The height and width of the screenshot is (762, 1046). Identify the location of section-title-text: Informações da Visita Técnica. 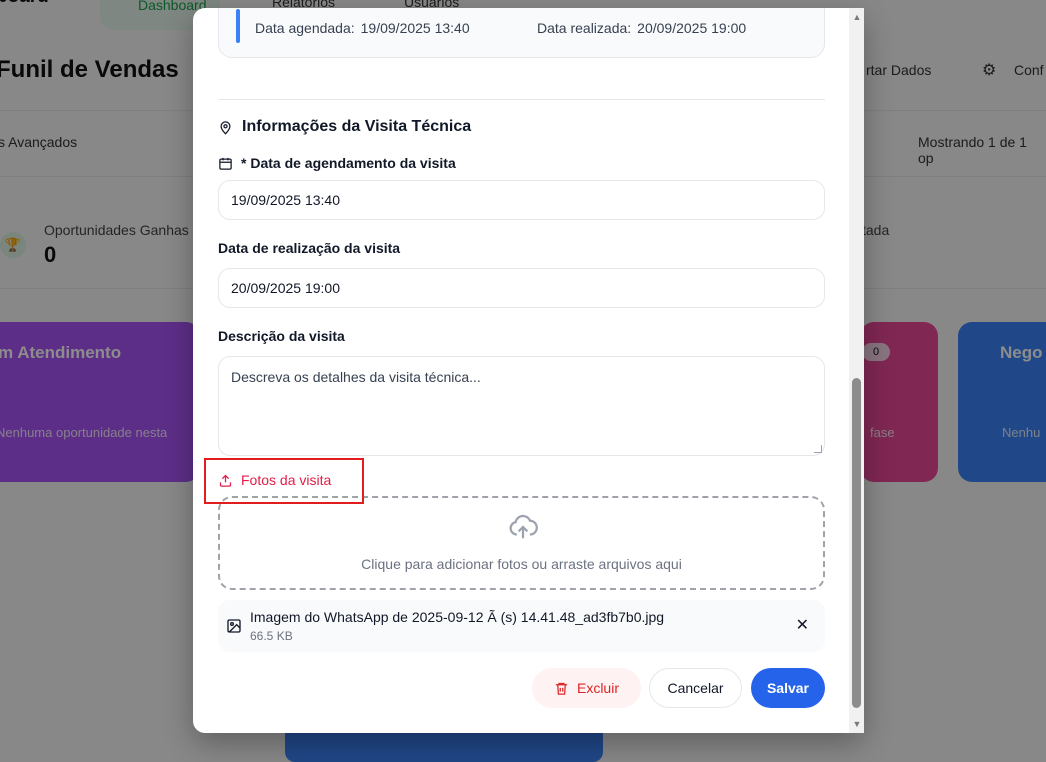
(357, 126).